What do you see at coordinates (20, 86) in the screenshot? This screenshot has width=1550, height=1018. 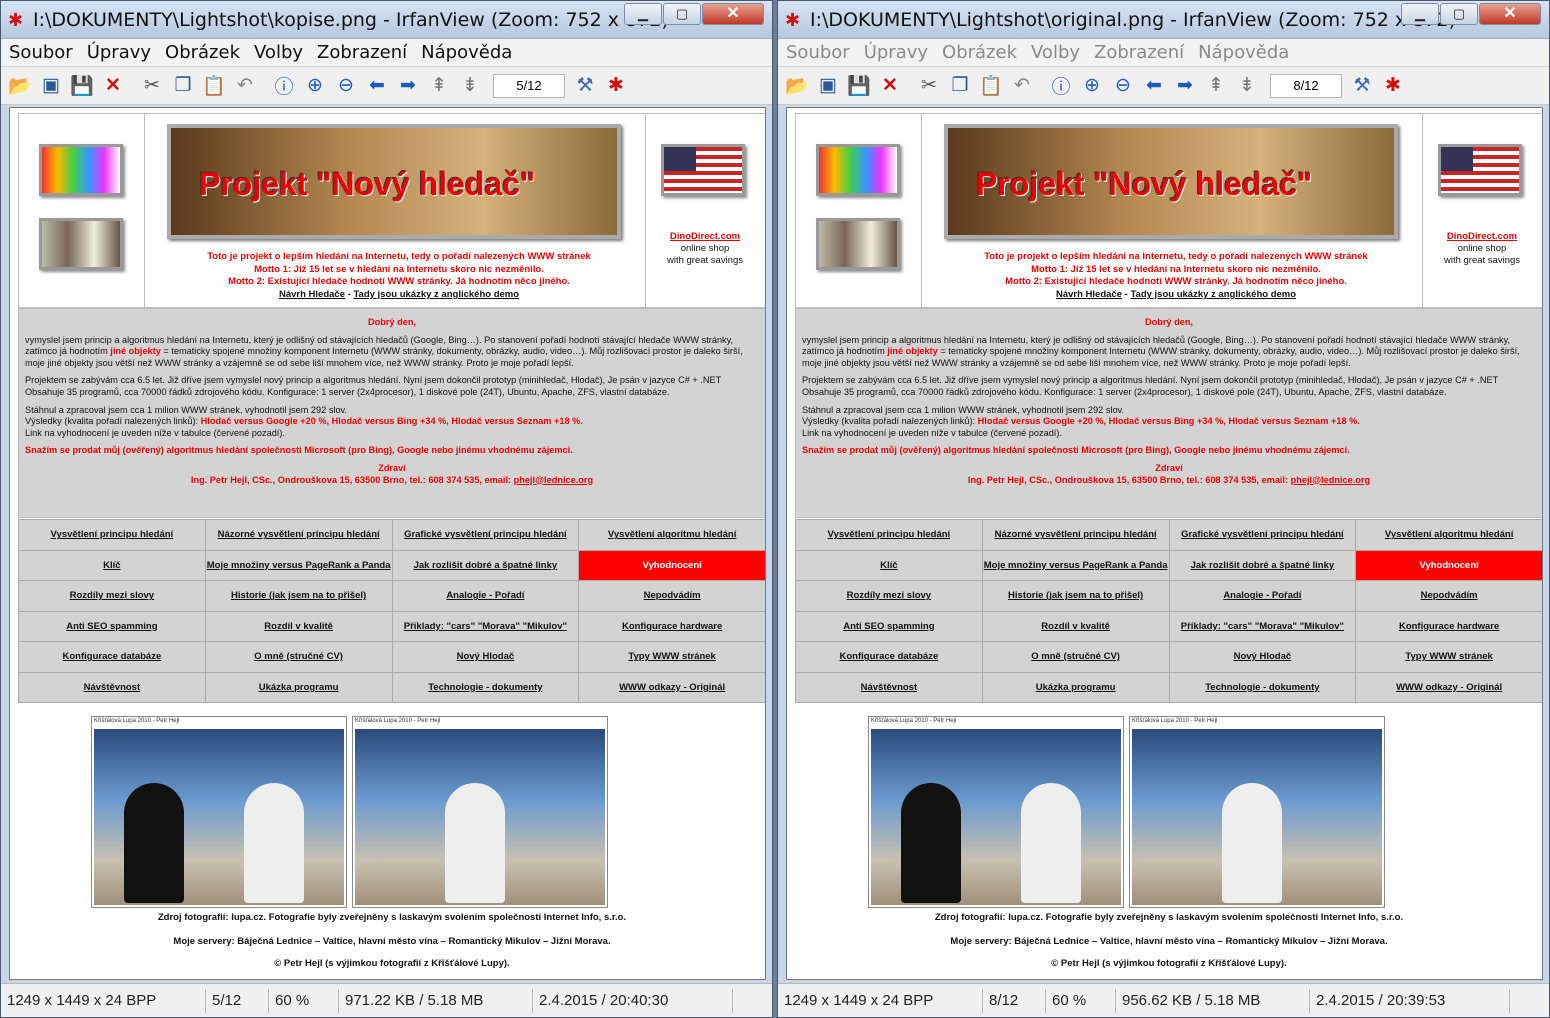 I see `open-icon: 📂` at bounding box center [20, 86].